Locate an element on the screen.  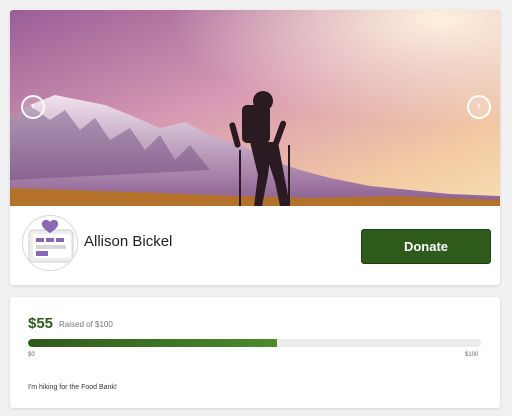
carousel-prev-button: ‹ is located at coordinates (33, 107).